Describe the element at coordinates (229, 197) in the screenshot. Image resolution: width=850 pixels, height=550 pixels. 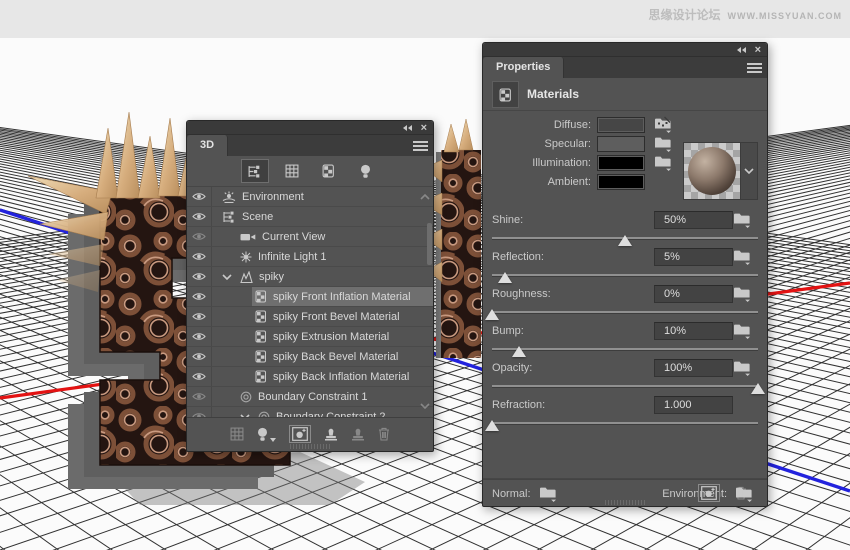
I see `environment-icon` at that location.